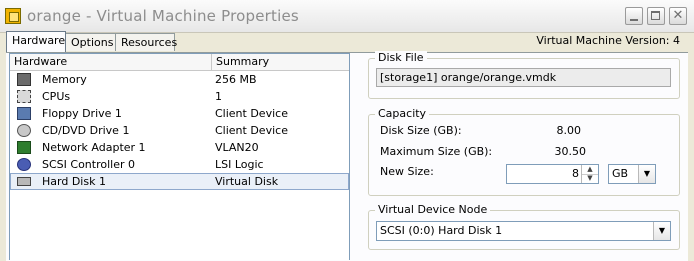 The height and width of the screenshot is (261, 694). I want to click on hardware-summary: 256 MB, so click(236, 79).